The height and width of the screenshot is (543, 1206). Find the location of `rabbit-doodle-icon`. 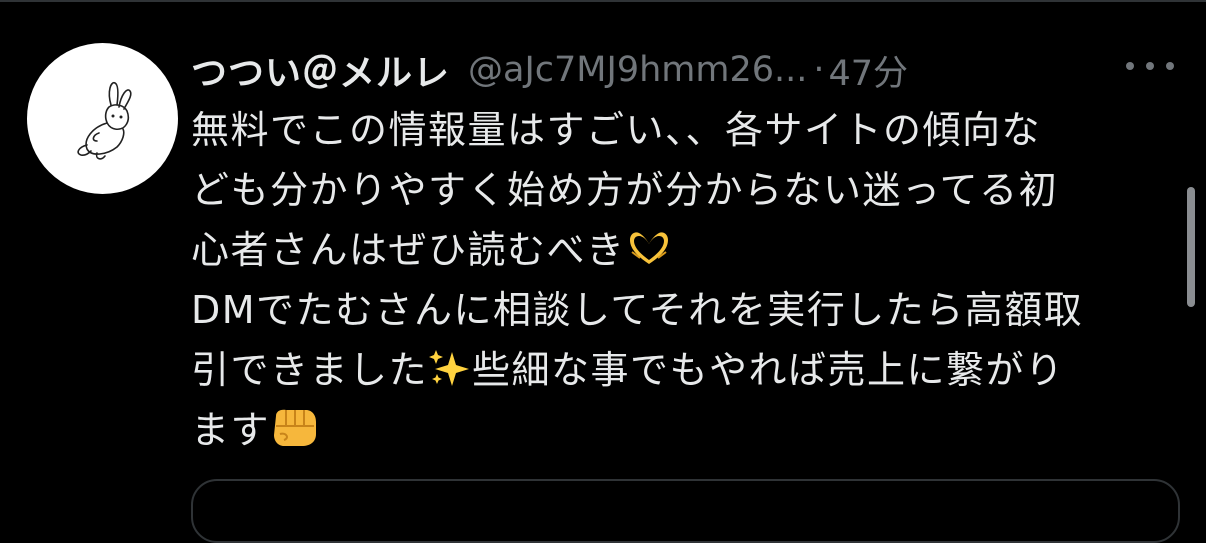

rabbit-doodle-icon is located at coordinates (104, 120).